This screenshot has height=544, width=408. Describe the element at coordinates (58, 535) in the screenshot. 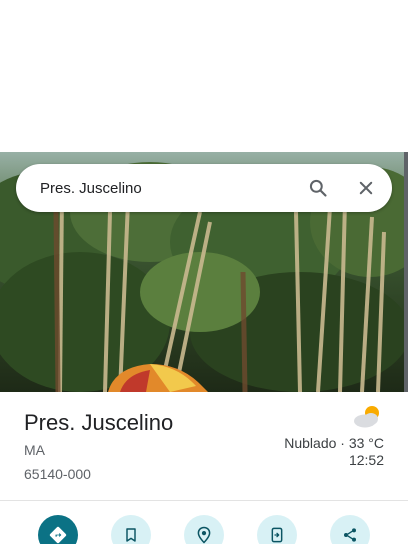

I see `directions-icon` at that location.